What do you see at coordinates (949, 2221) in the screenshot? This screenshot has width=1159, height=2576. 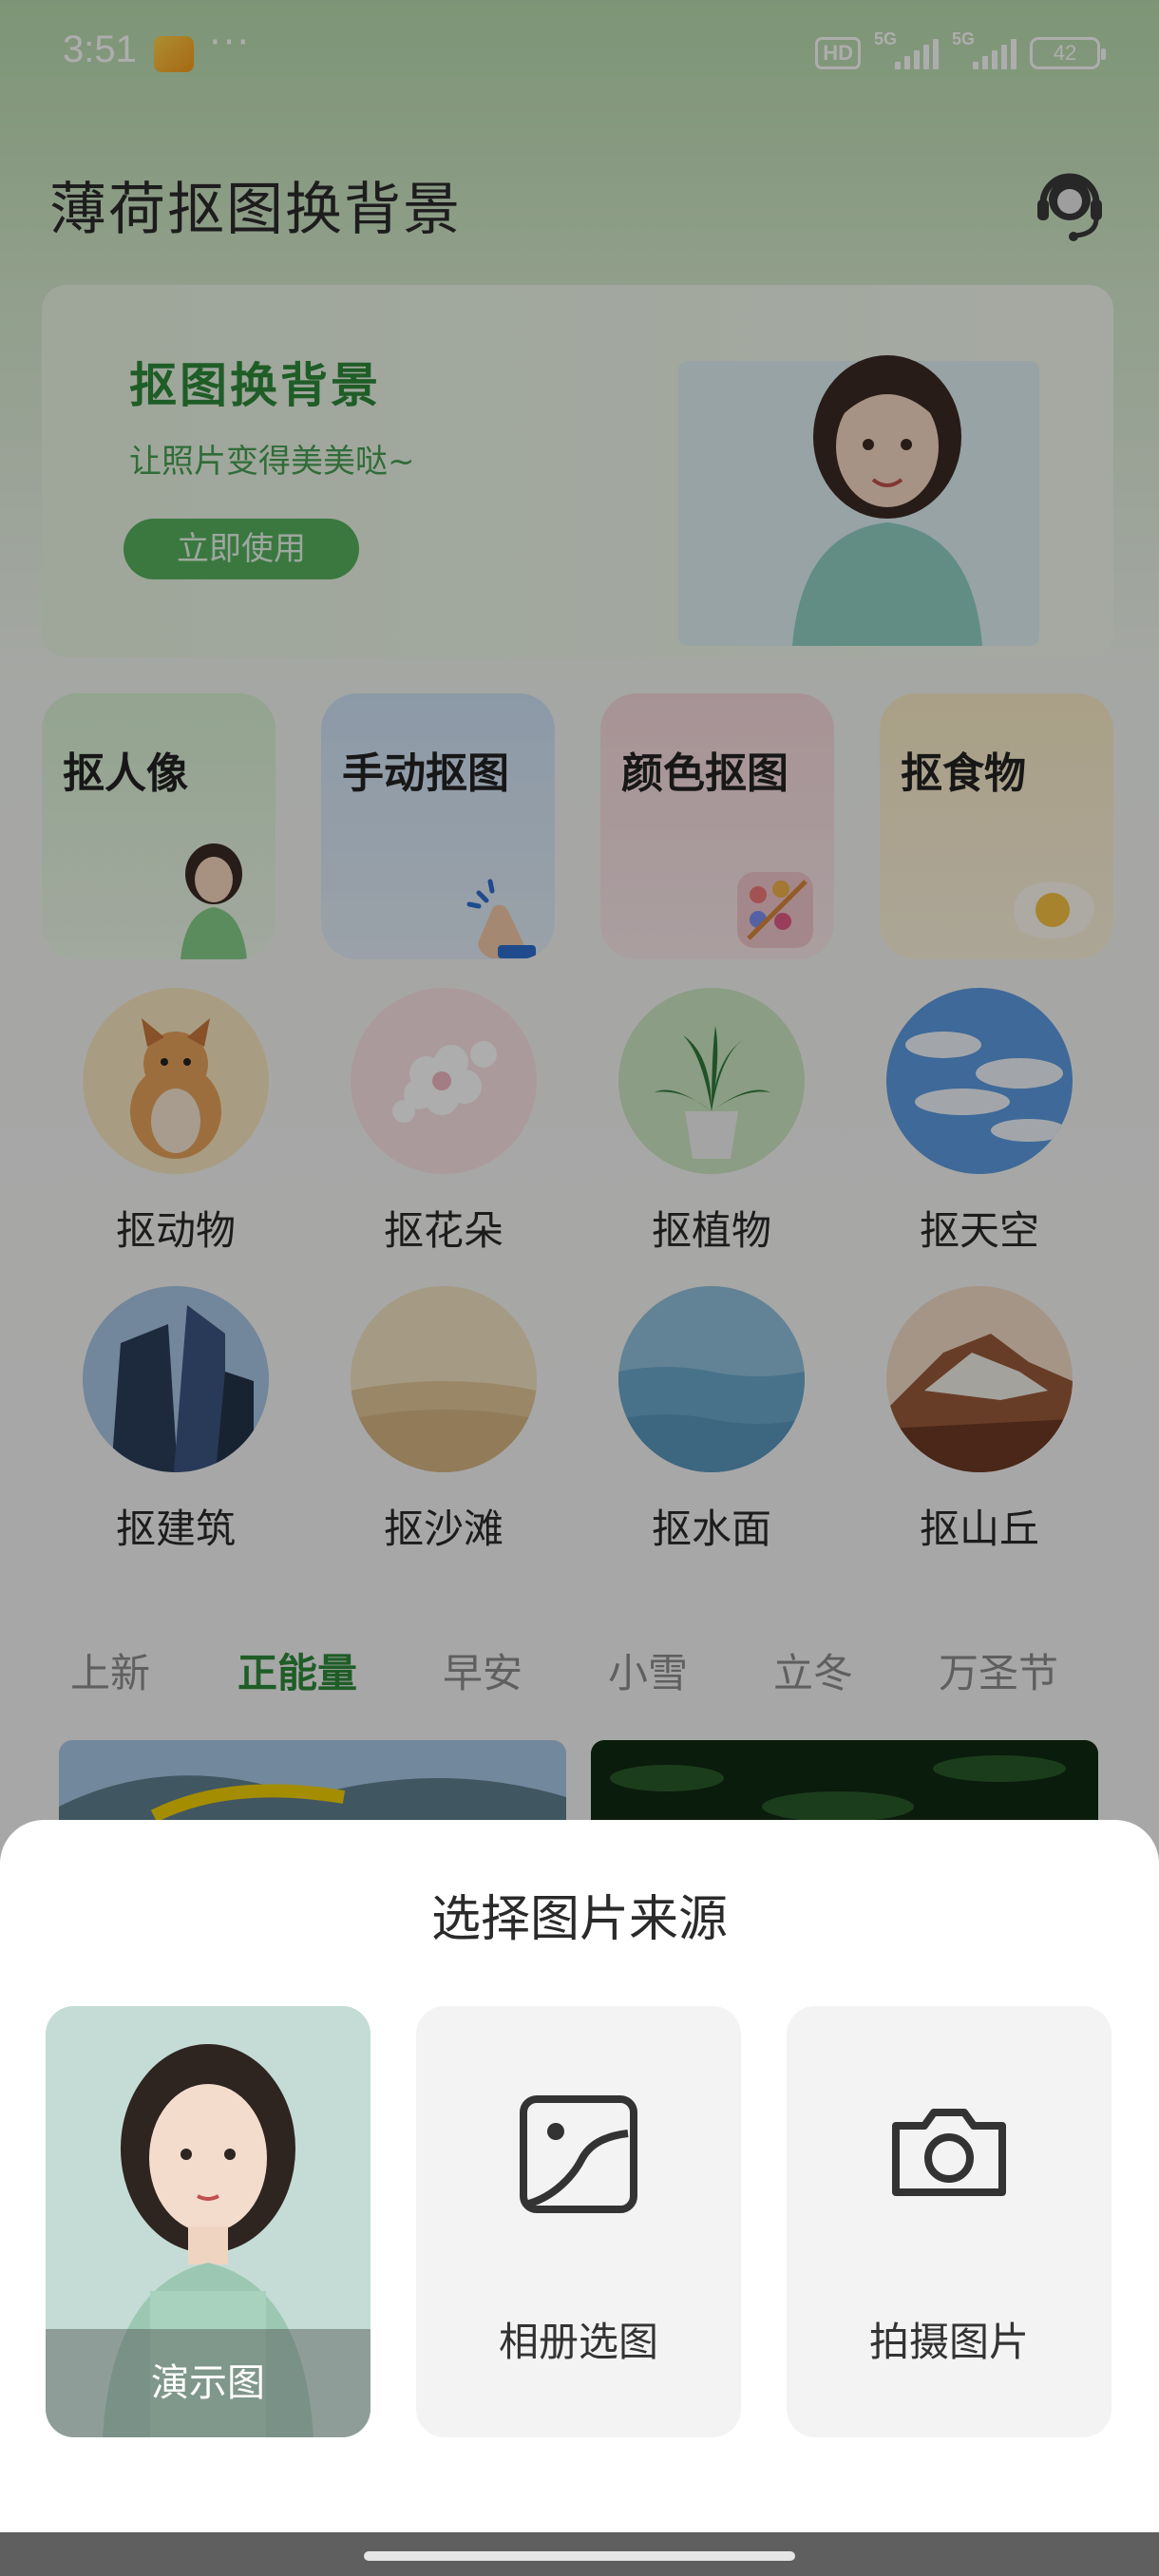 I see `camera-option: 拍摄图片` at bounding box center [949, 2221].